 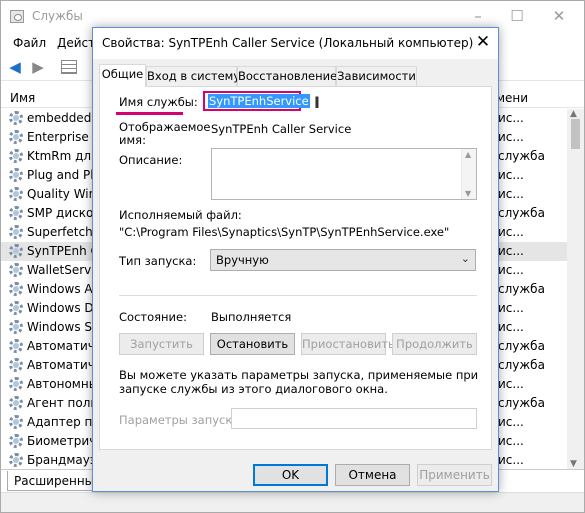 I want to click on text-cursor-icon: I, so click(x=317, y=102).